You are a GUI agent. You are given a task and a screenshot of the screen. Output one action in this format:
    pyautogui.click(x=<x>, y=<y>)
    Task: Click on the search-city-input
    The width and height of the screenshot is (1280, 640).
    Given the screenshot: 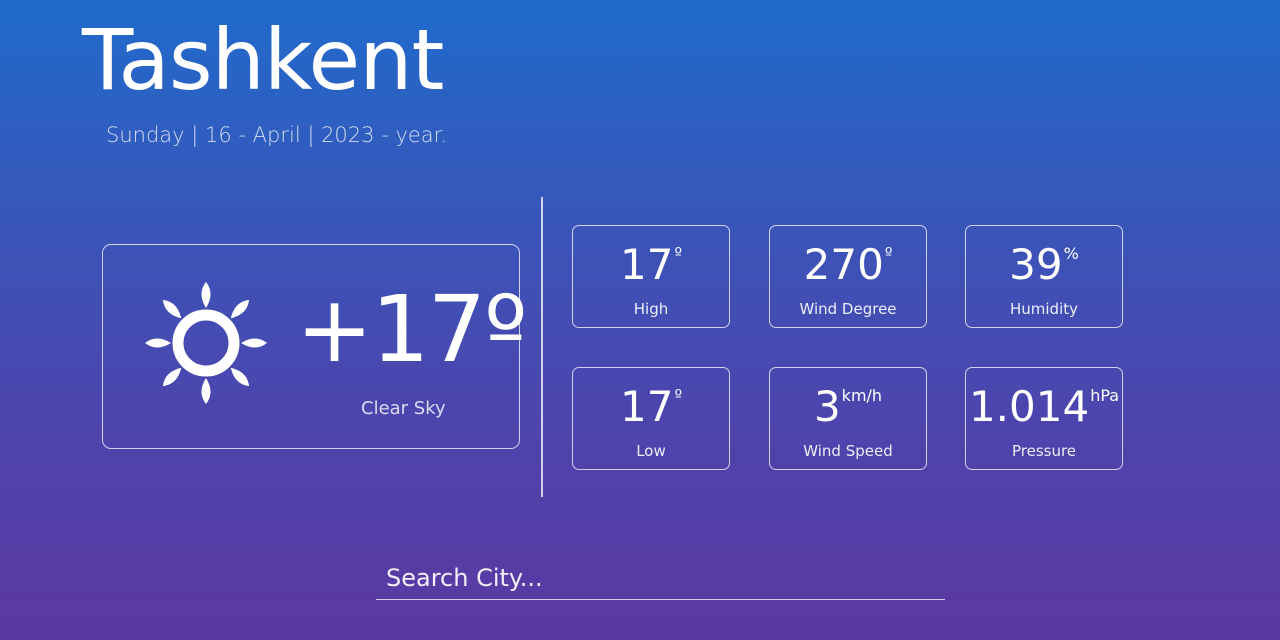 What is the action you would take?
    pyautogui.click(x=660, y=578)
    